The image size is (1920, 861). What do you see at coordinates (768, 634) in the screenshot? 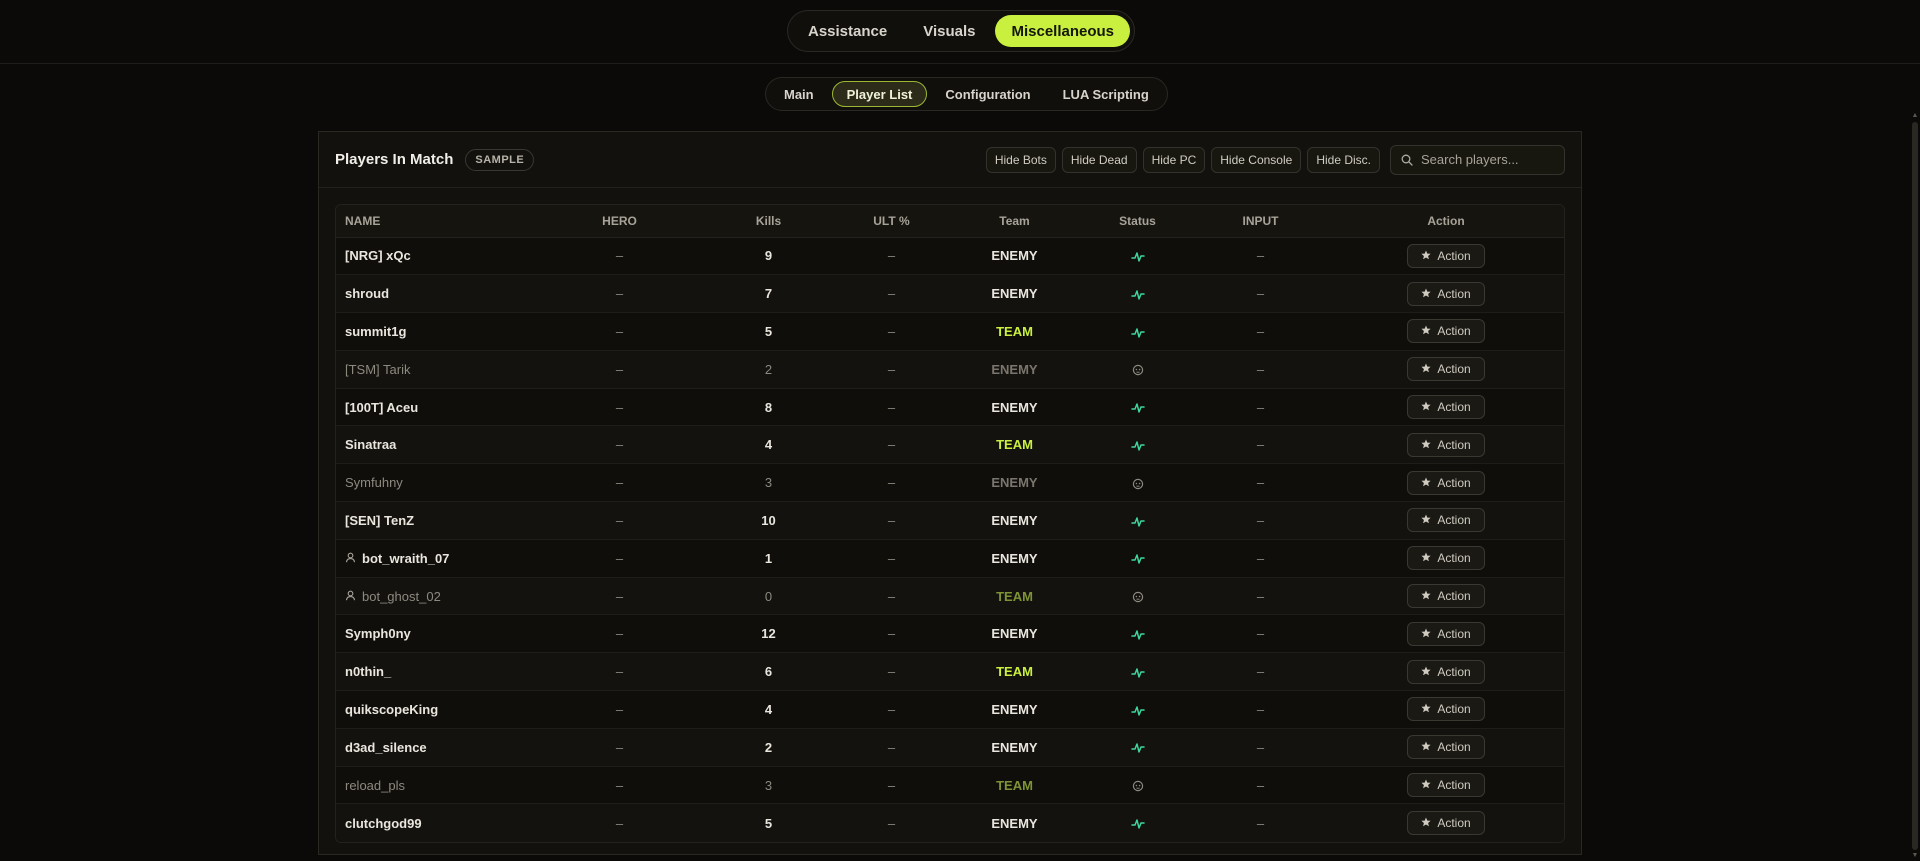
I see `kills-cell: 12` at bounding box center [768, 634].